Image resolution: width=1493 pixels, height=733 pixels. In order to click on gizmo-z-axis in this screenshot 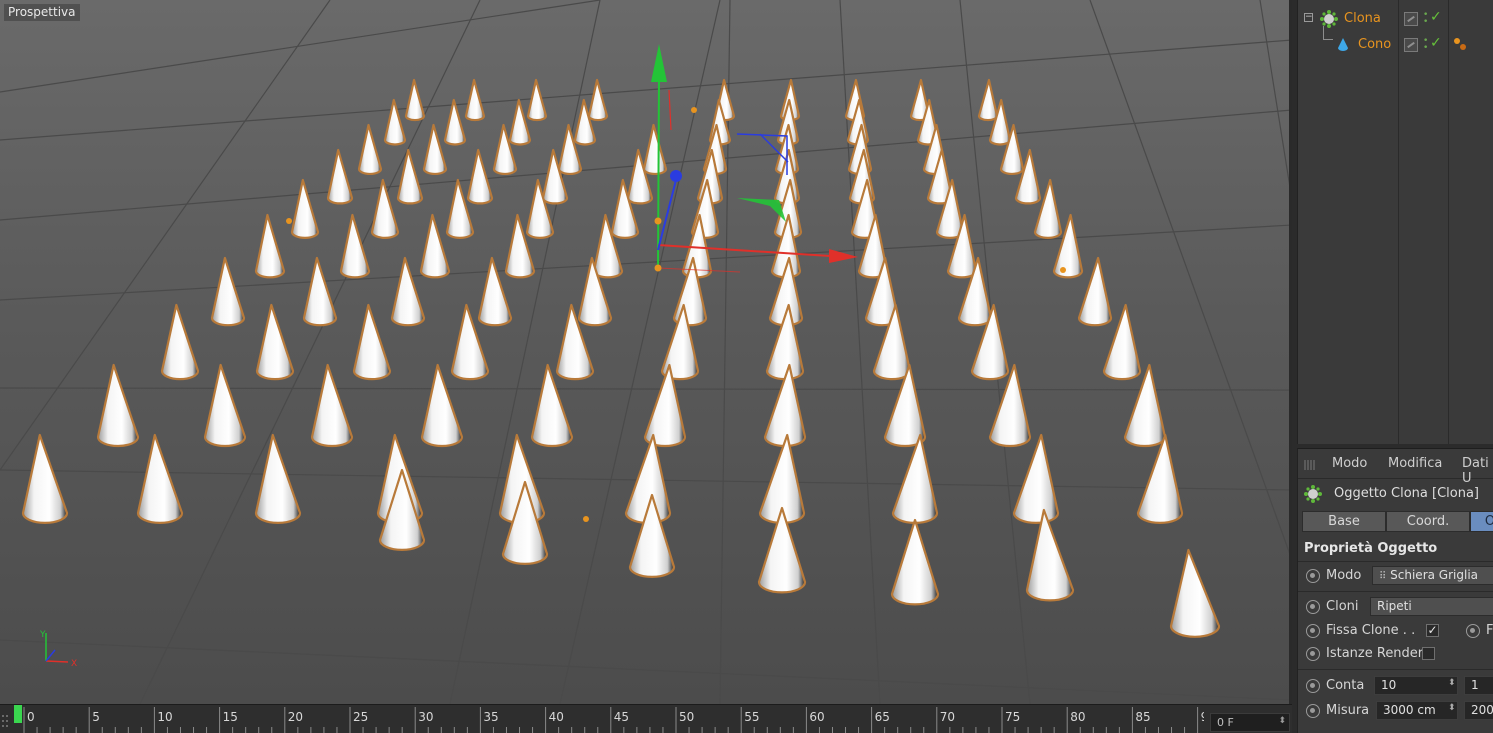, I will do `click(667, 215)`.